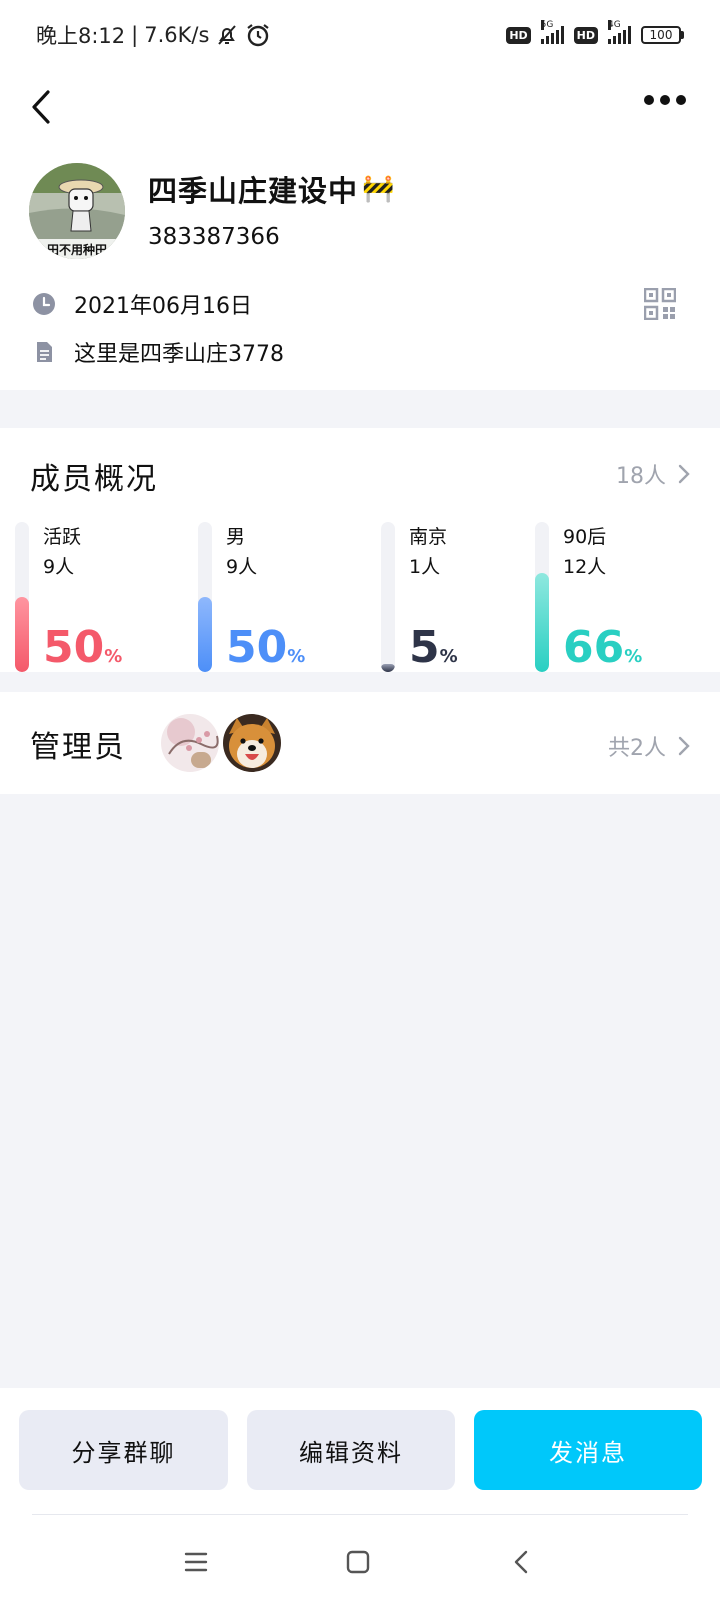 This screenshot has height=1600, width=720. I want to click on admin-count-link: 共2人, so click(650, 746).